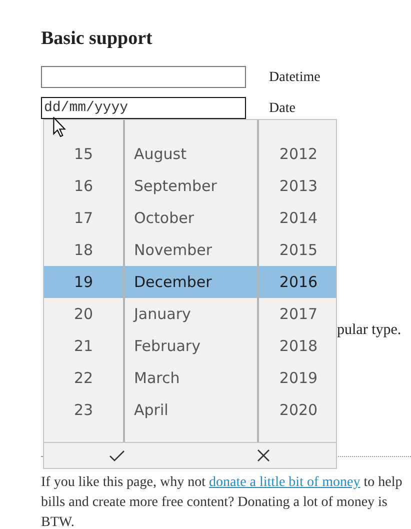  Describe the element at coordinates (297, 250) in the screenshot. I see `year-option: 2015` at that location.